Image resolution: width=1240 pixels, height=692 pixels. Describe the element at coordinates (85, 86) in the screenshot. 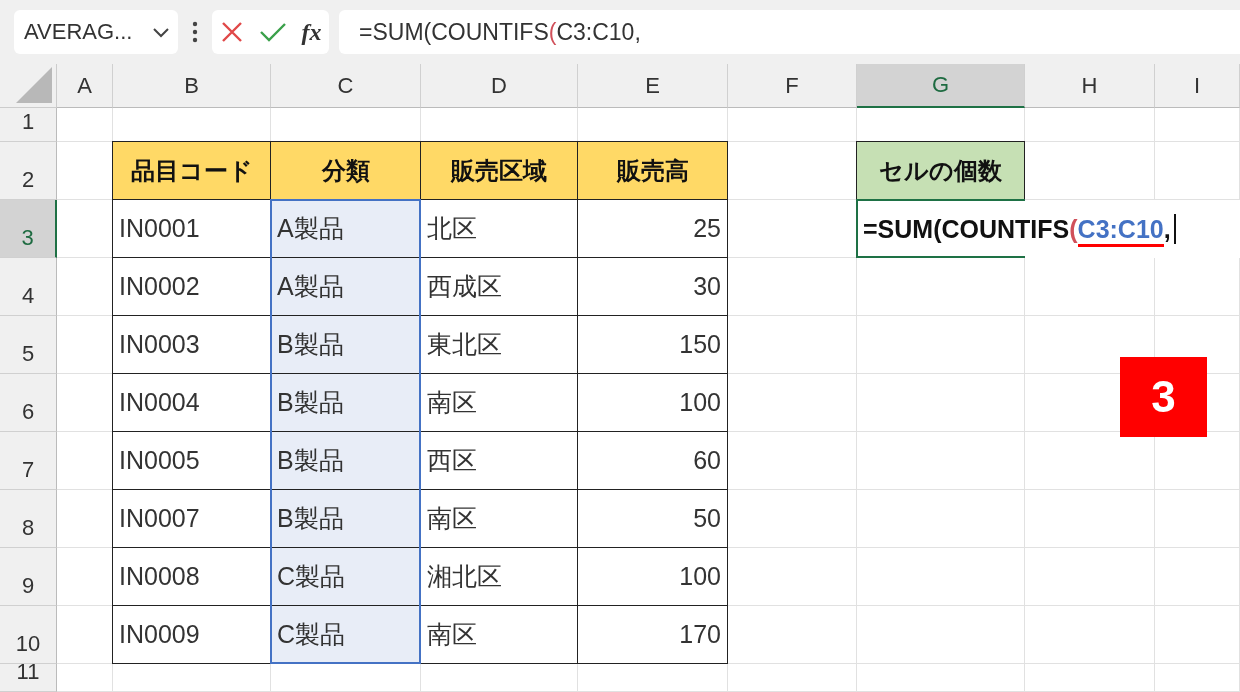

I see `column-header: A` at that location.